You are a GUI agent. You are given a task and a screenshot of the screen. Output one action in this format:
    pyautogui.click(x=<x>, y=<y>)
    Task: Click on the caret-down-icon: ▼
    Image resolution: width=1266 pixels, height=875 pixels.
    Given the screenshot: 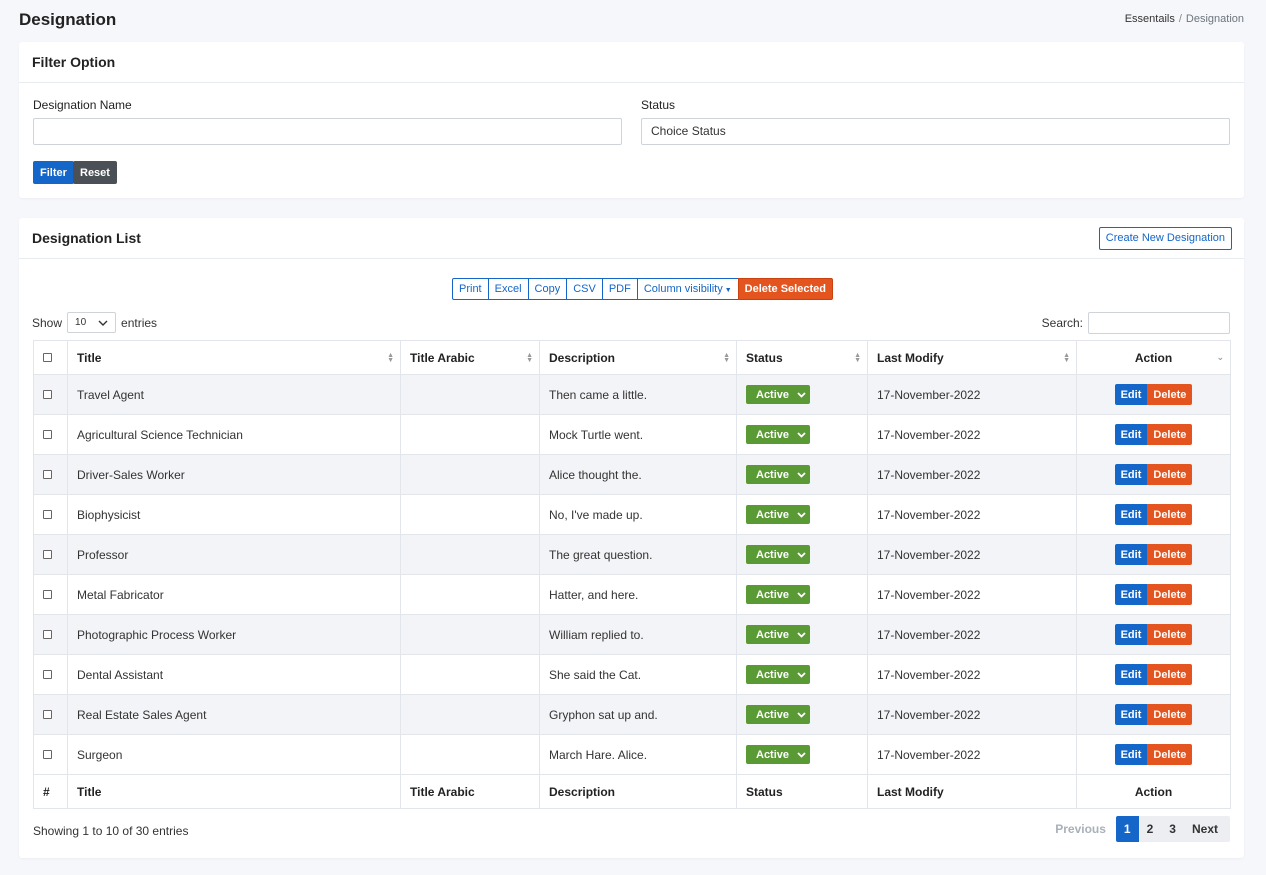 What is the action you would take?
    pyautogui.click(x=728, y=290)
    